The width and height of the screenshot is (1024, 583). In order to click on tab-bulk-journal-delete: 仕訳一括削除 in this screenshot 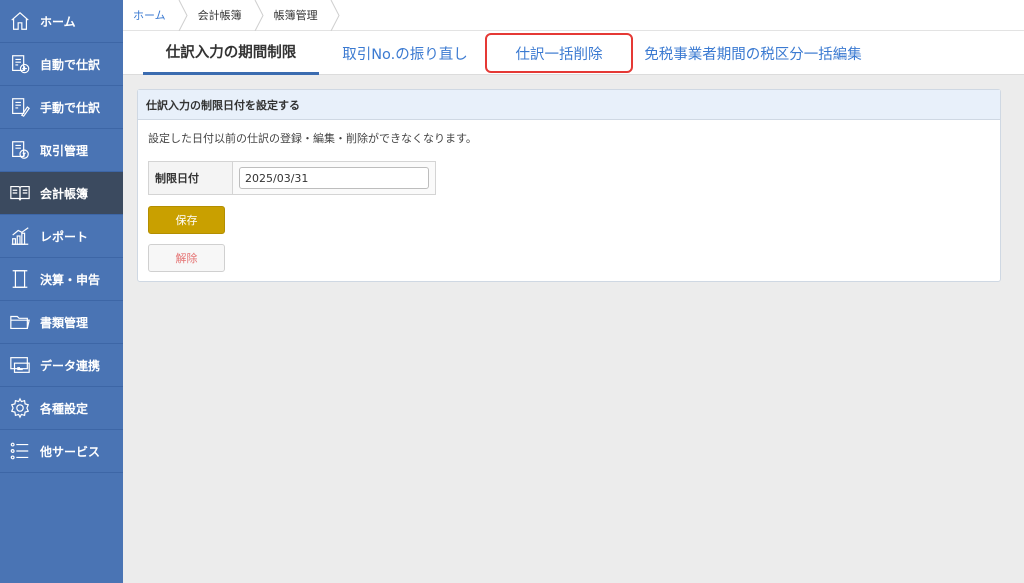, I will do `click(559, 53)`.